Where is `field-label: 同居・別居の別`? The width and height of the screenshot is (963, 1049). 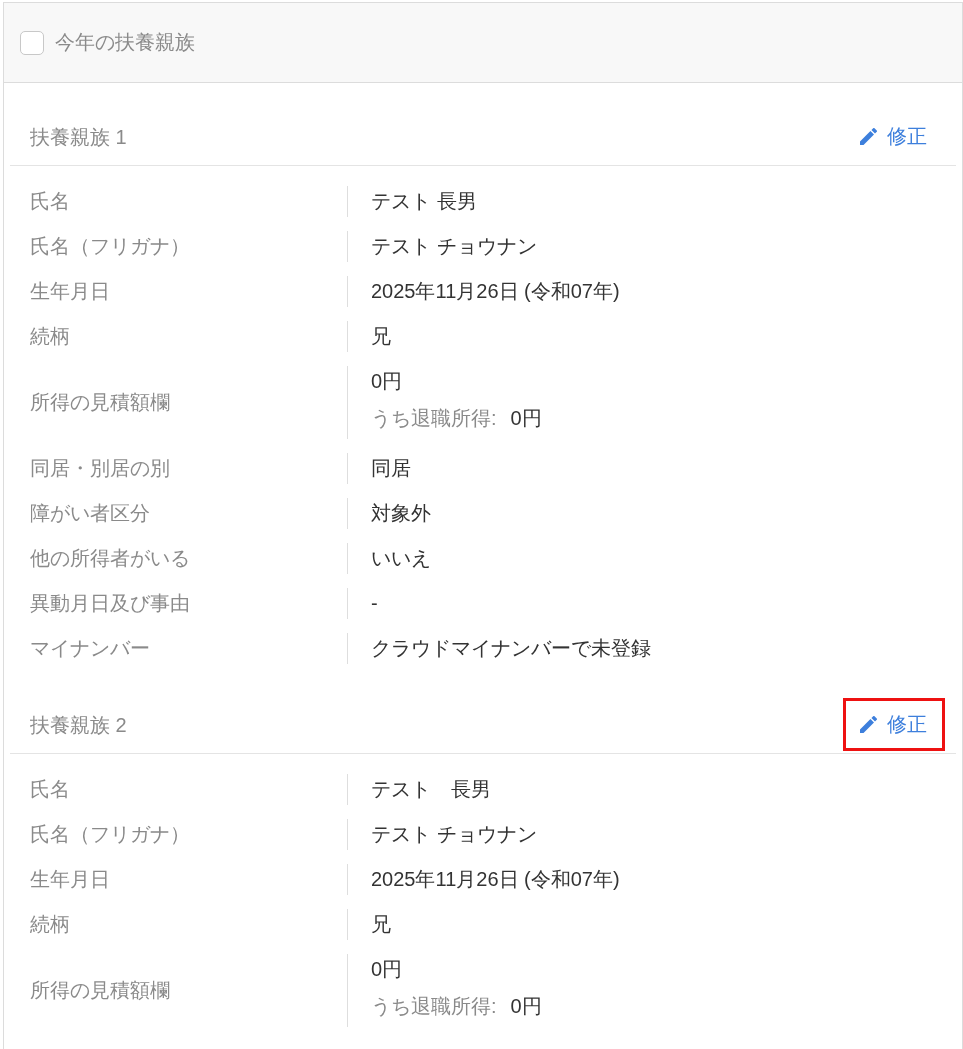
field-label: 同居・別居の別 is located at coordinates (100, 468).